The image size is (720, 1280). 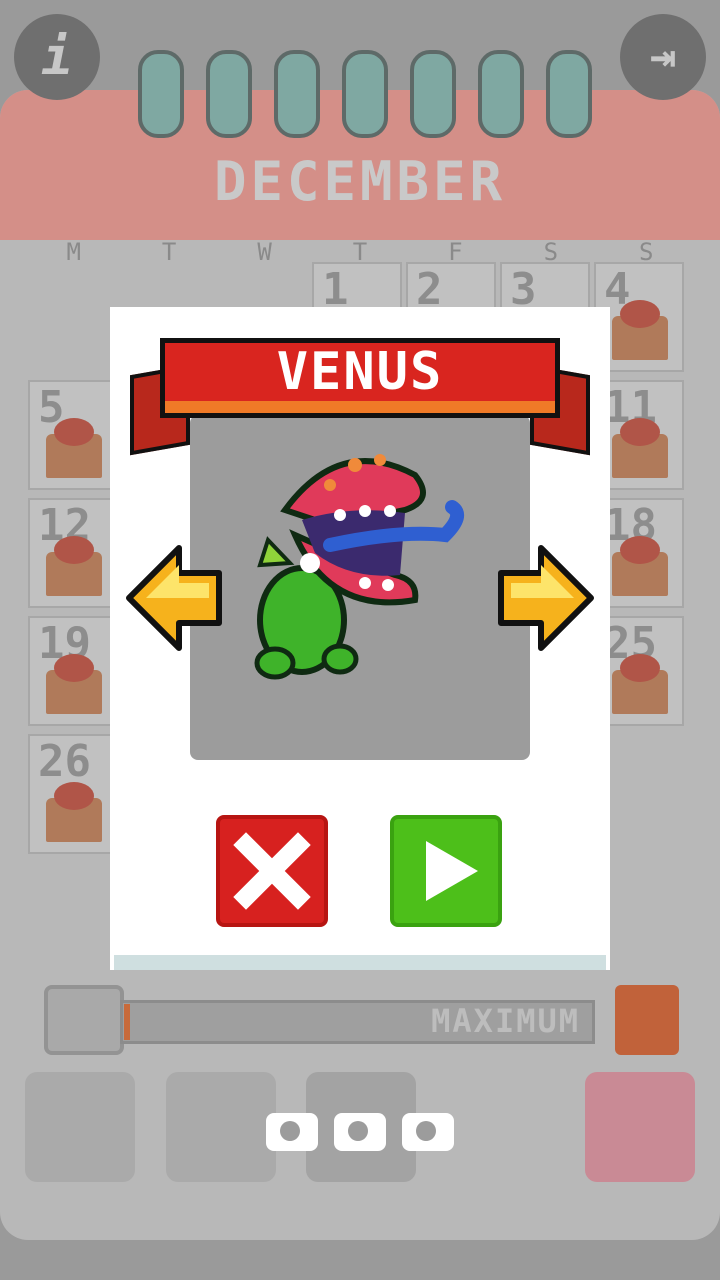 I want to click on pink-face-icon, so click(x=640, y=1127).